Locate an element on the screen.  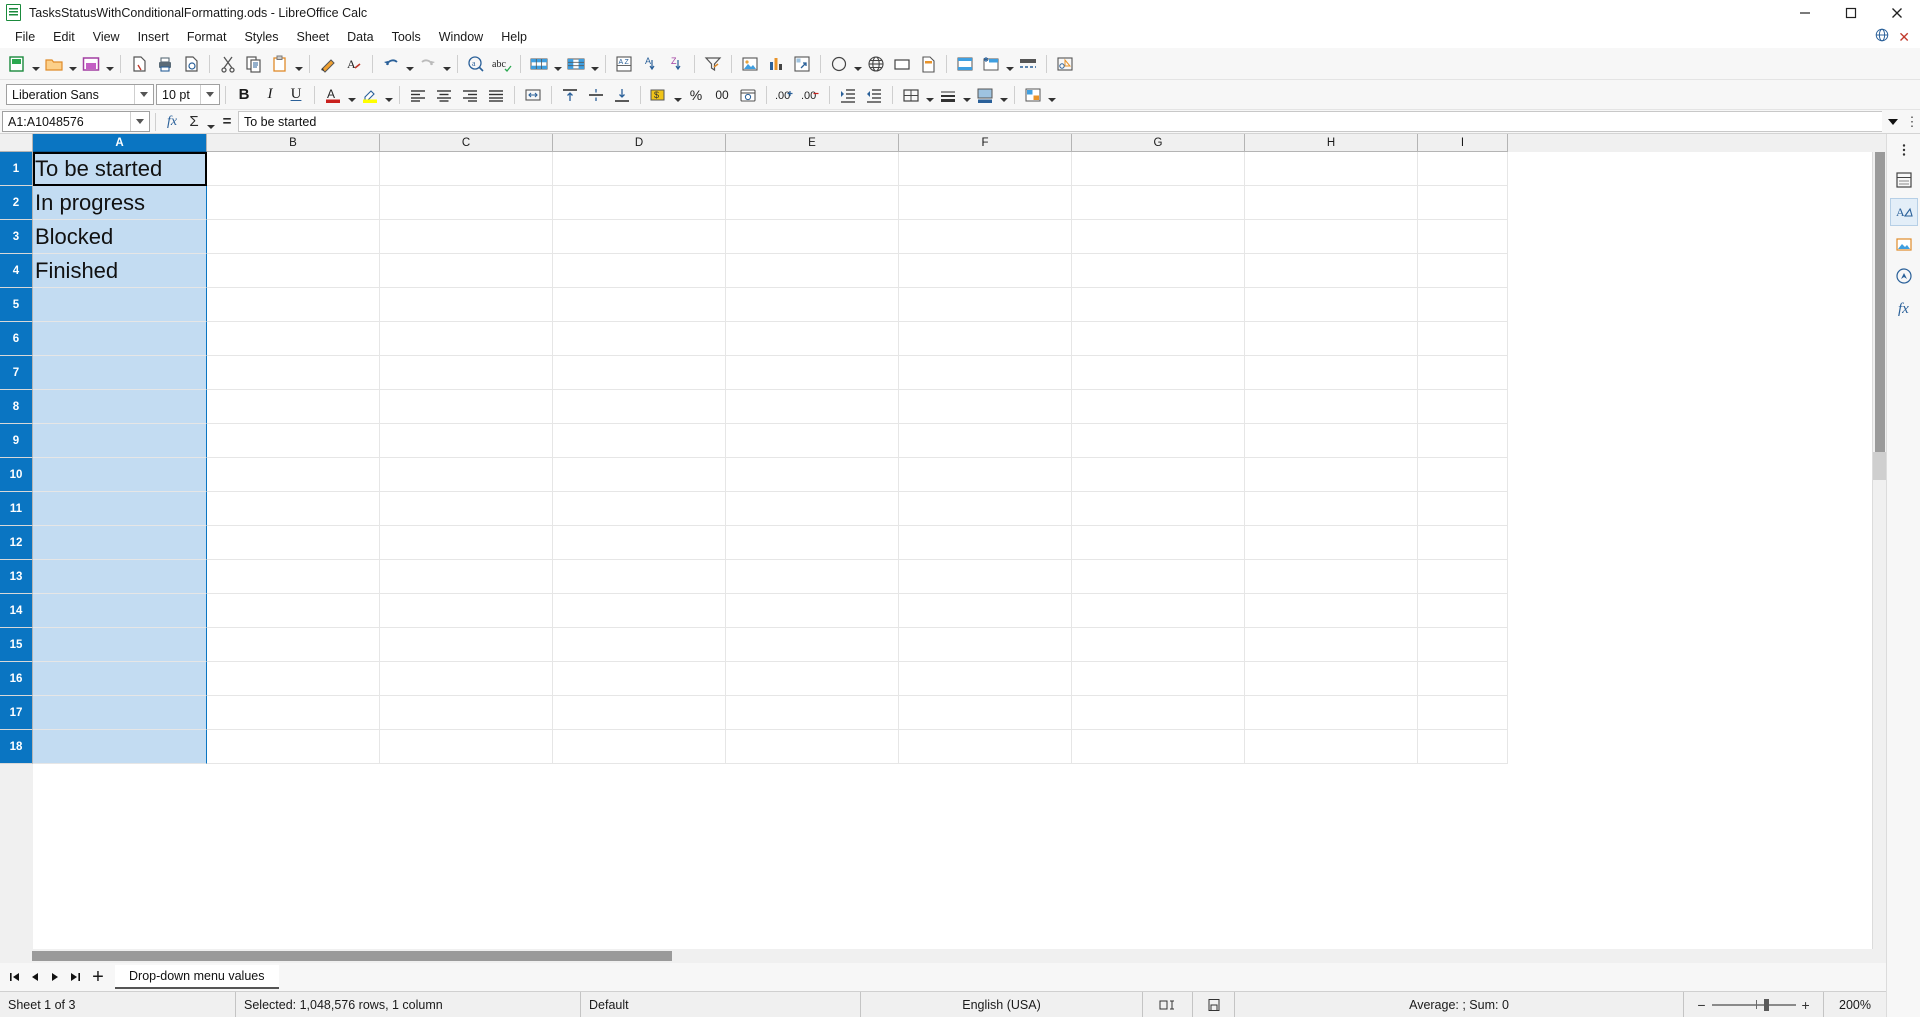
cell-I7 is located at coordinates (1463, 373).